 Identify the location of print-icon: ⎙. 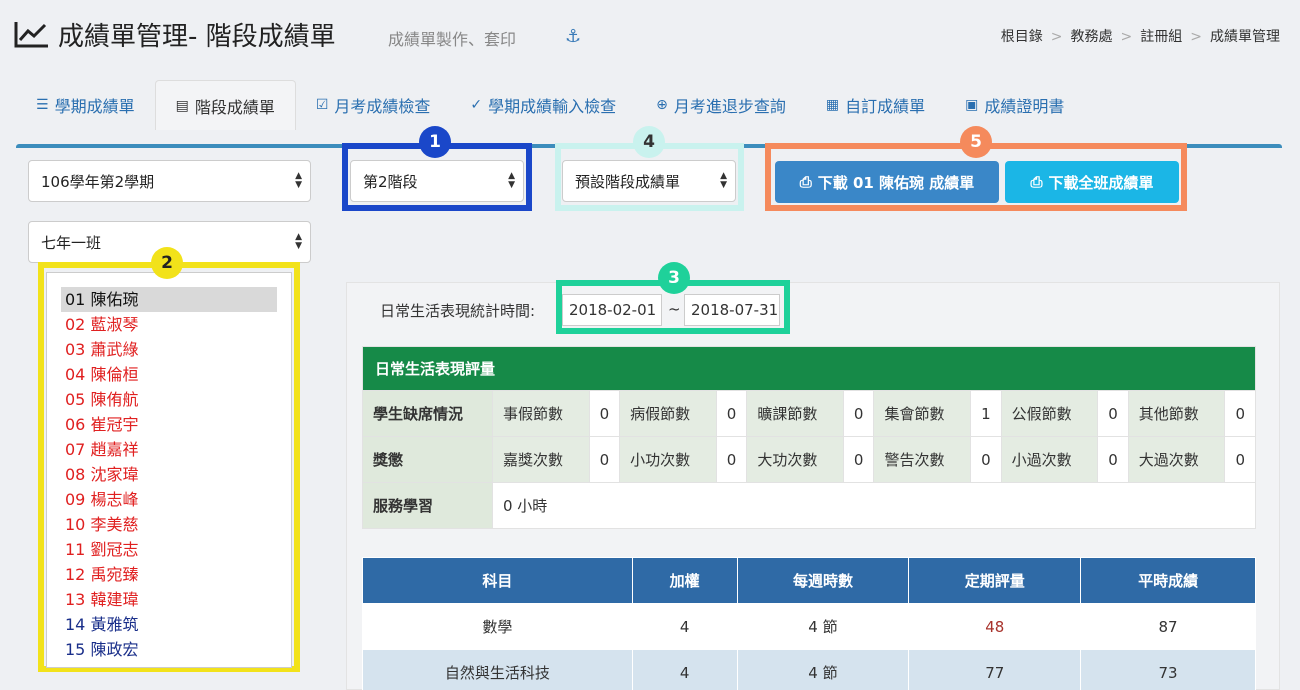
(1036, 182).